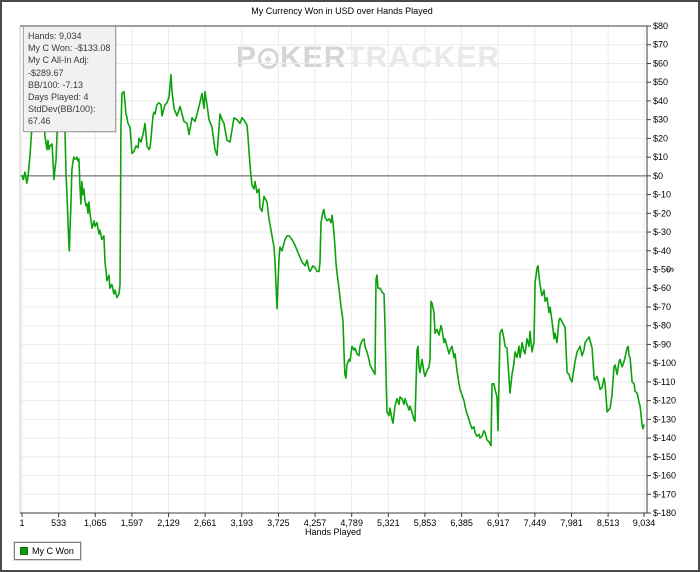 The image size is (700, 572). Describe the element at coordinates (664, 513) in the screenshot. I see `y-tick-label: $-180` at that location.